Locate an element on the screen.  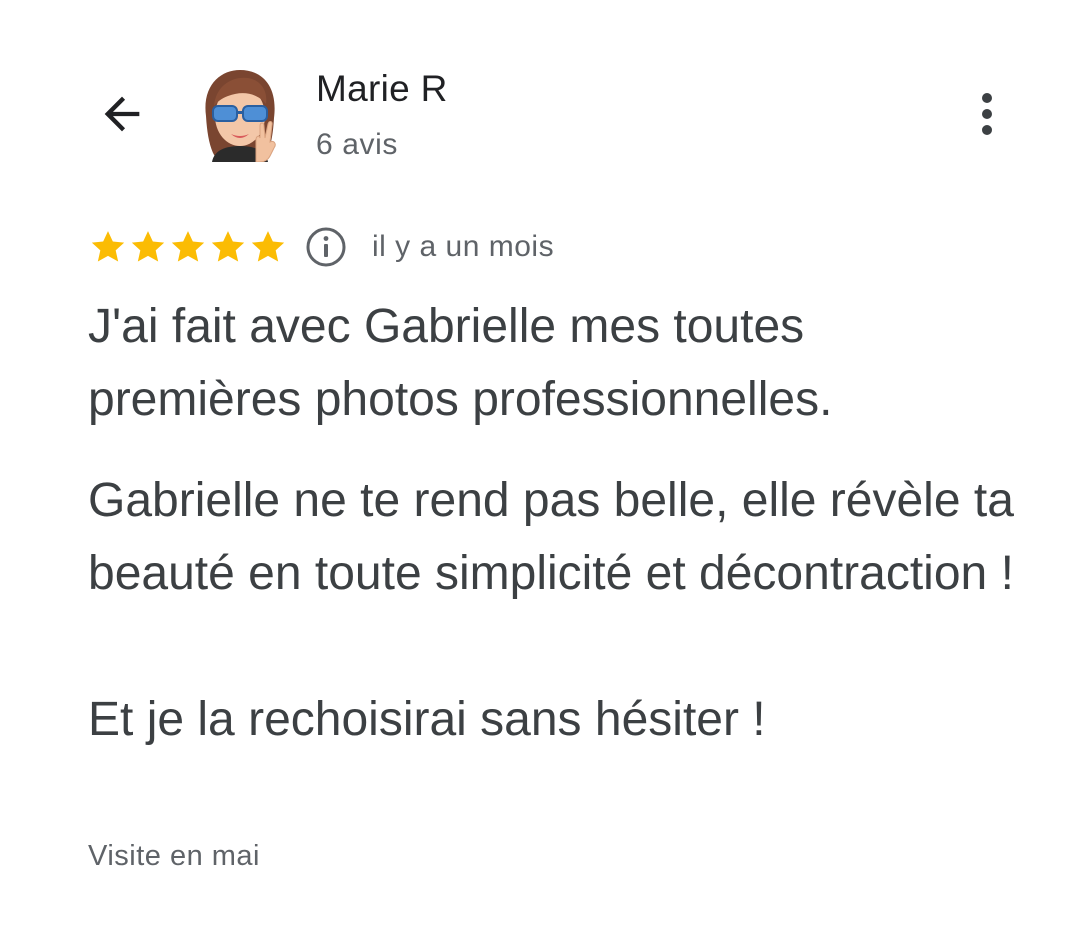
rating-row: il y a un mois is located at coordinates (321, 247).